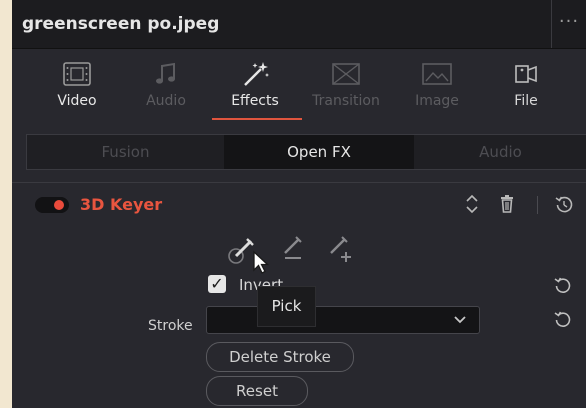 The width and height of the screenshot is (586, 408). Describe the element at coordinates (125, 152) in the screenshot. I see `subtab-fusion: Fusion` at that location.